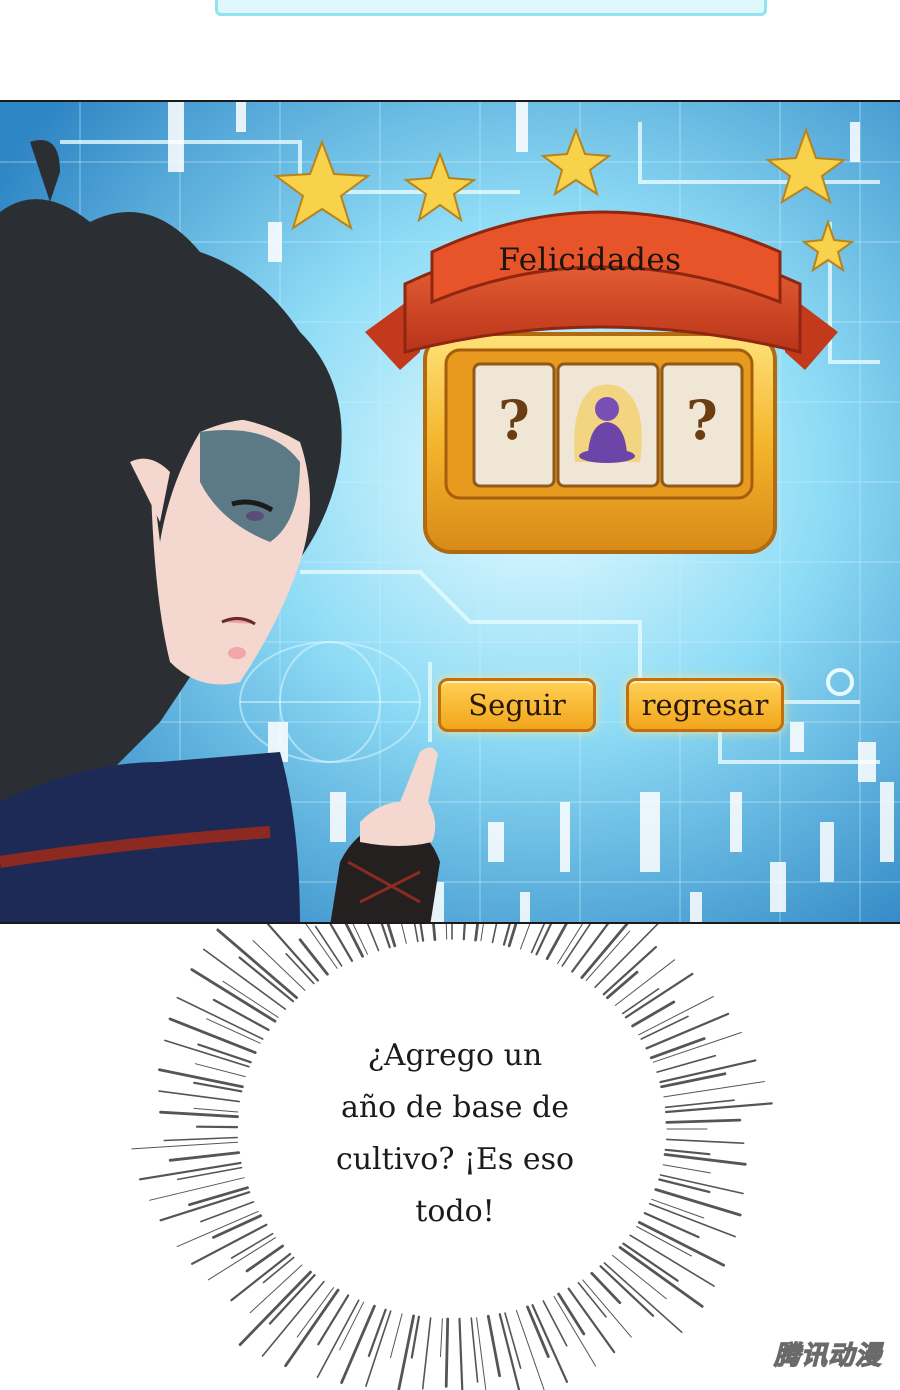 This screenshot has height=1390, width=900. Describe the element at coordinates (455, 1055) in the screenshot. I see `dialogue-line: ¿Agrego un` at that location.